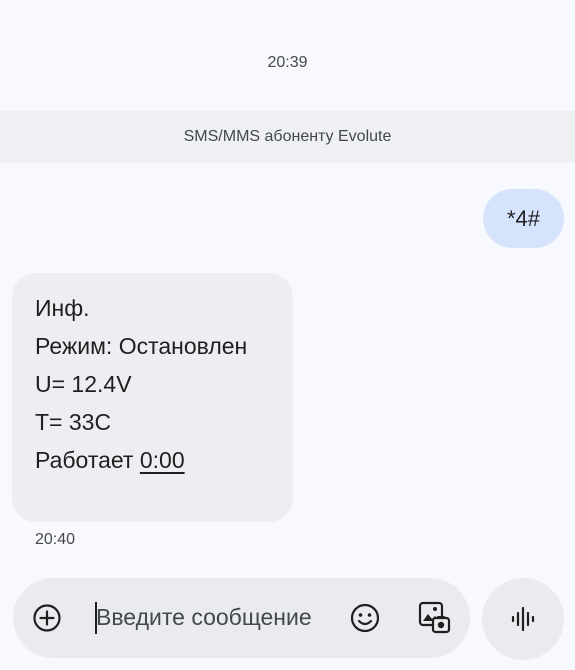  Describe the element at coordinates (83, 384) in the screenshot. I see `message-line: U= 12.4V` at that location.